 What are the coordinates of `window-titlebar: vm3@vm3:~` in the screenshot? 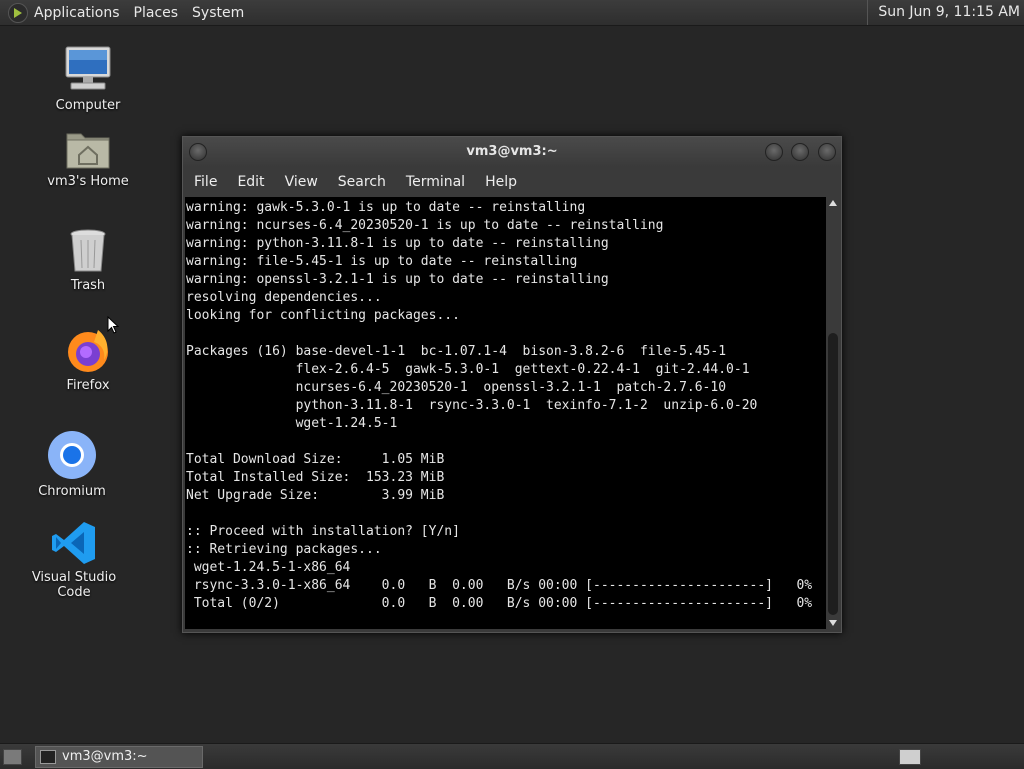 It's located at (512, 152).